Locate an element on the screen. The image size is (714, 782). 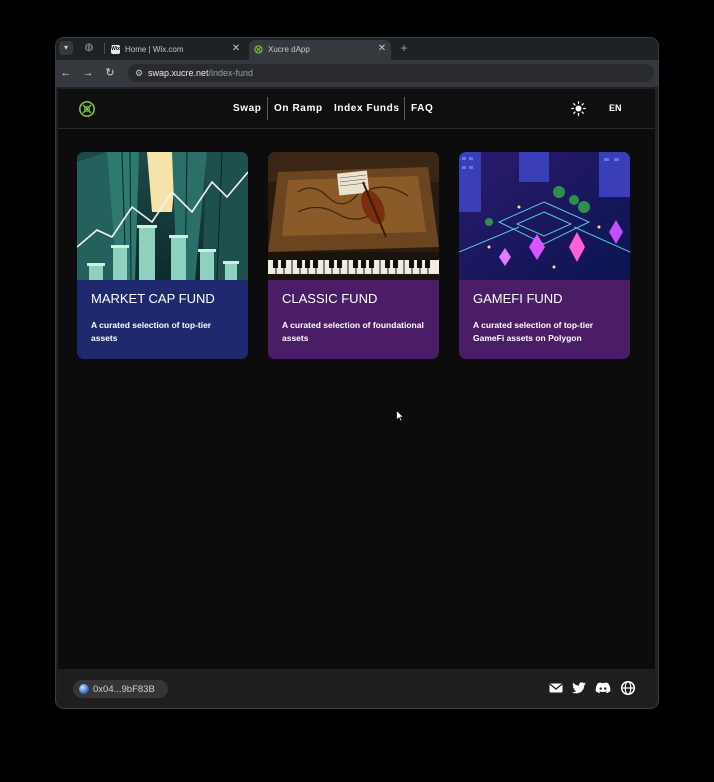
wallet-chip: 0x04...9bF83B is located at coordinates (120, 689).